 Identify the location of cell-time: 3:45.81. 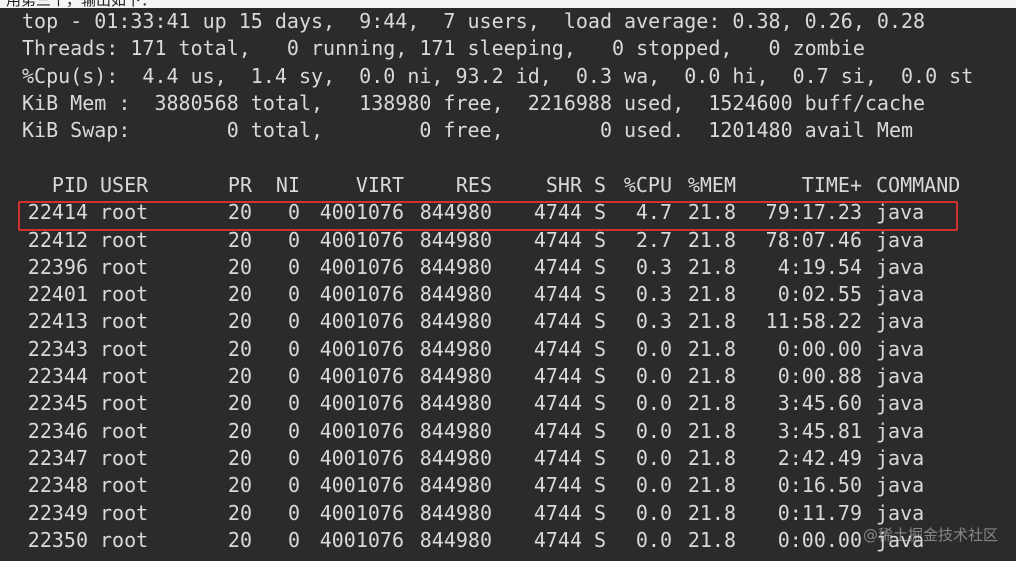
(819, 430).